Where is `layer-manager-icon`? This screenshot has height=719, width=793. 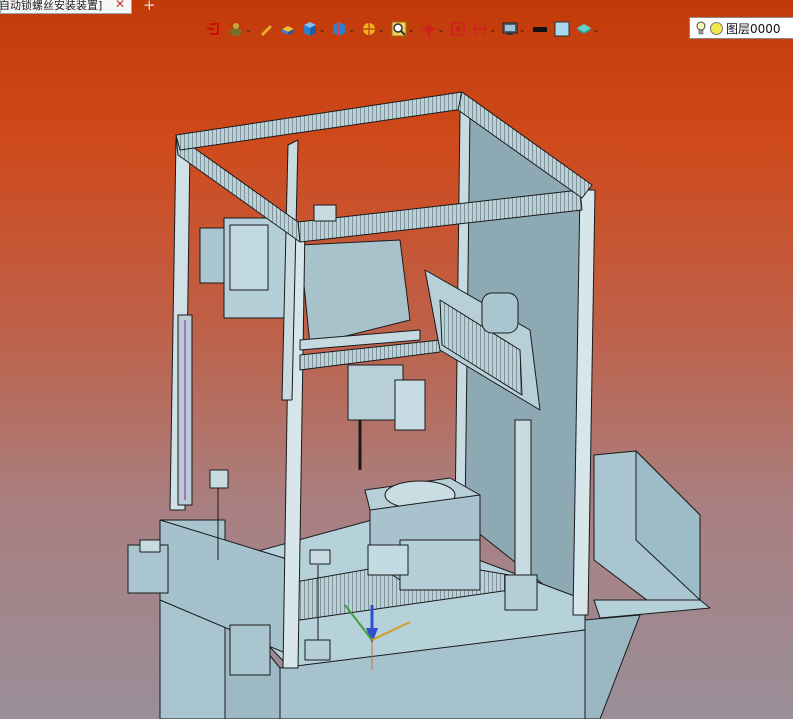
layer-manager-icon is located at coordinates (583, 29).